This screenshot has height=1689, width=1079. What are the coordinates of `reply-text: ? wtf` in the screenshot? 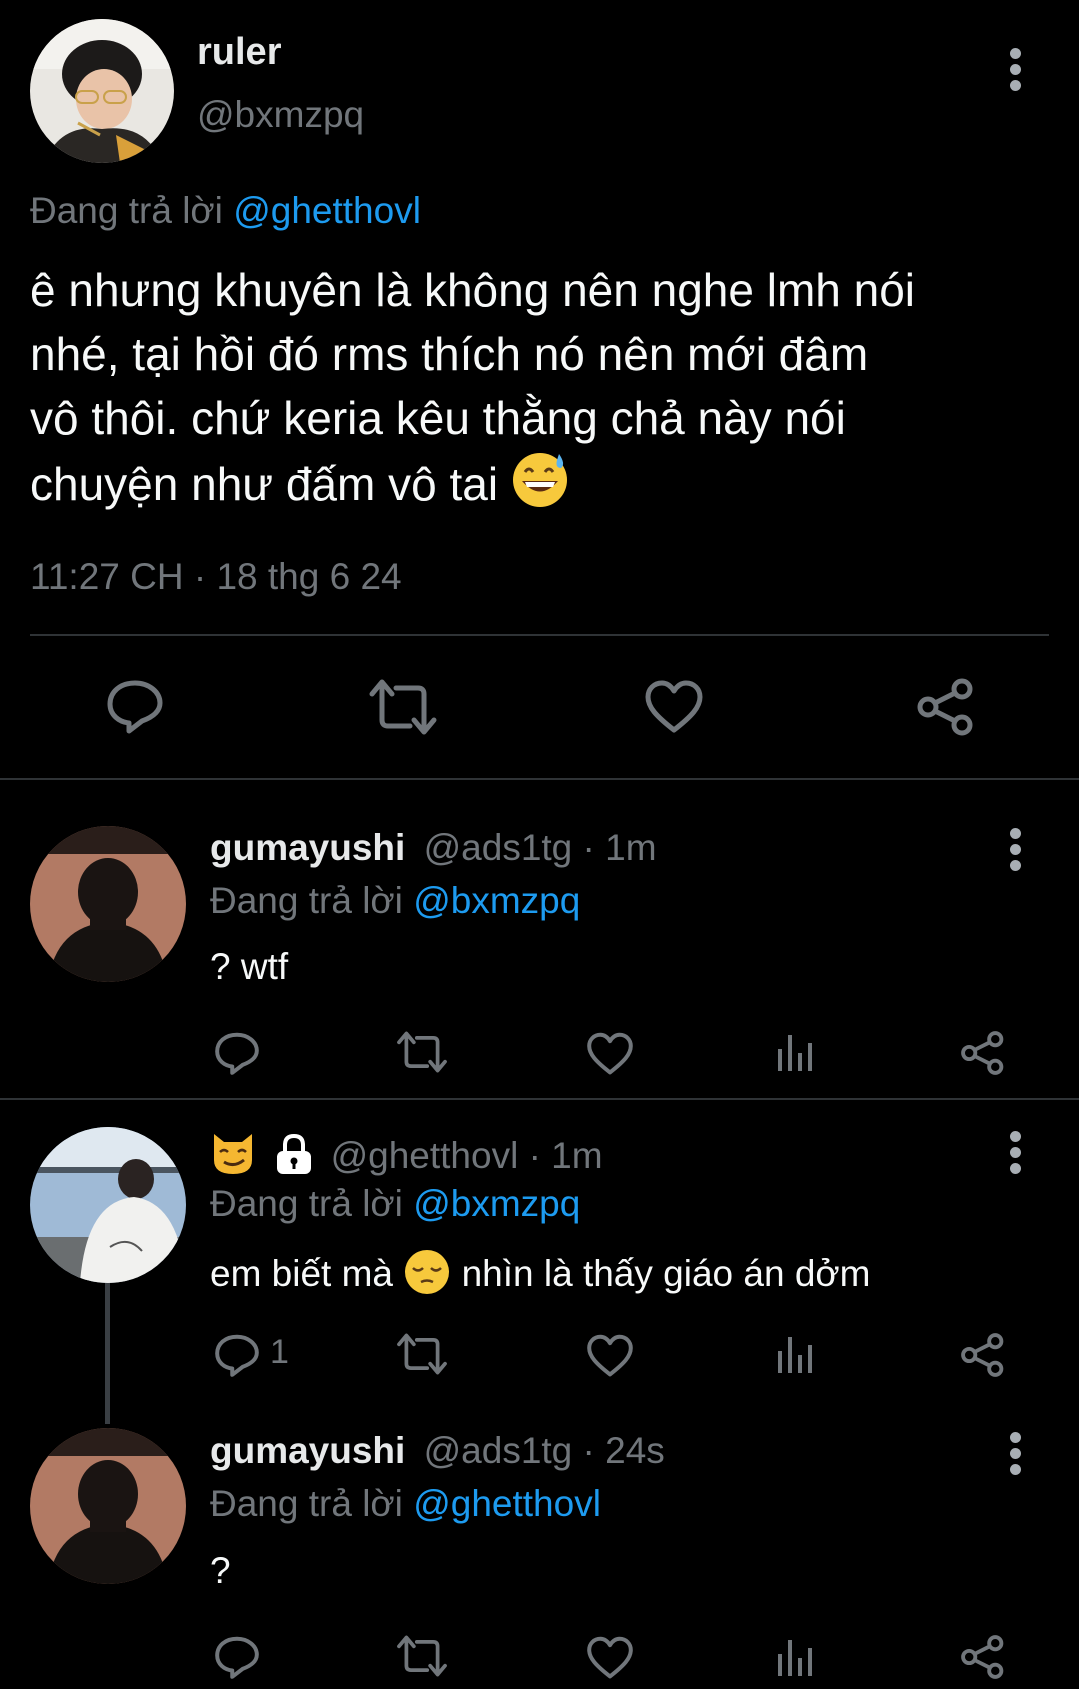 It's located at (249, 966).